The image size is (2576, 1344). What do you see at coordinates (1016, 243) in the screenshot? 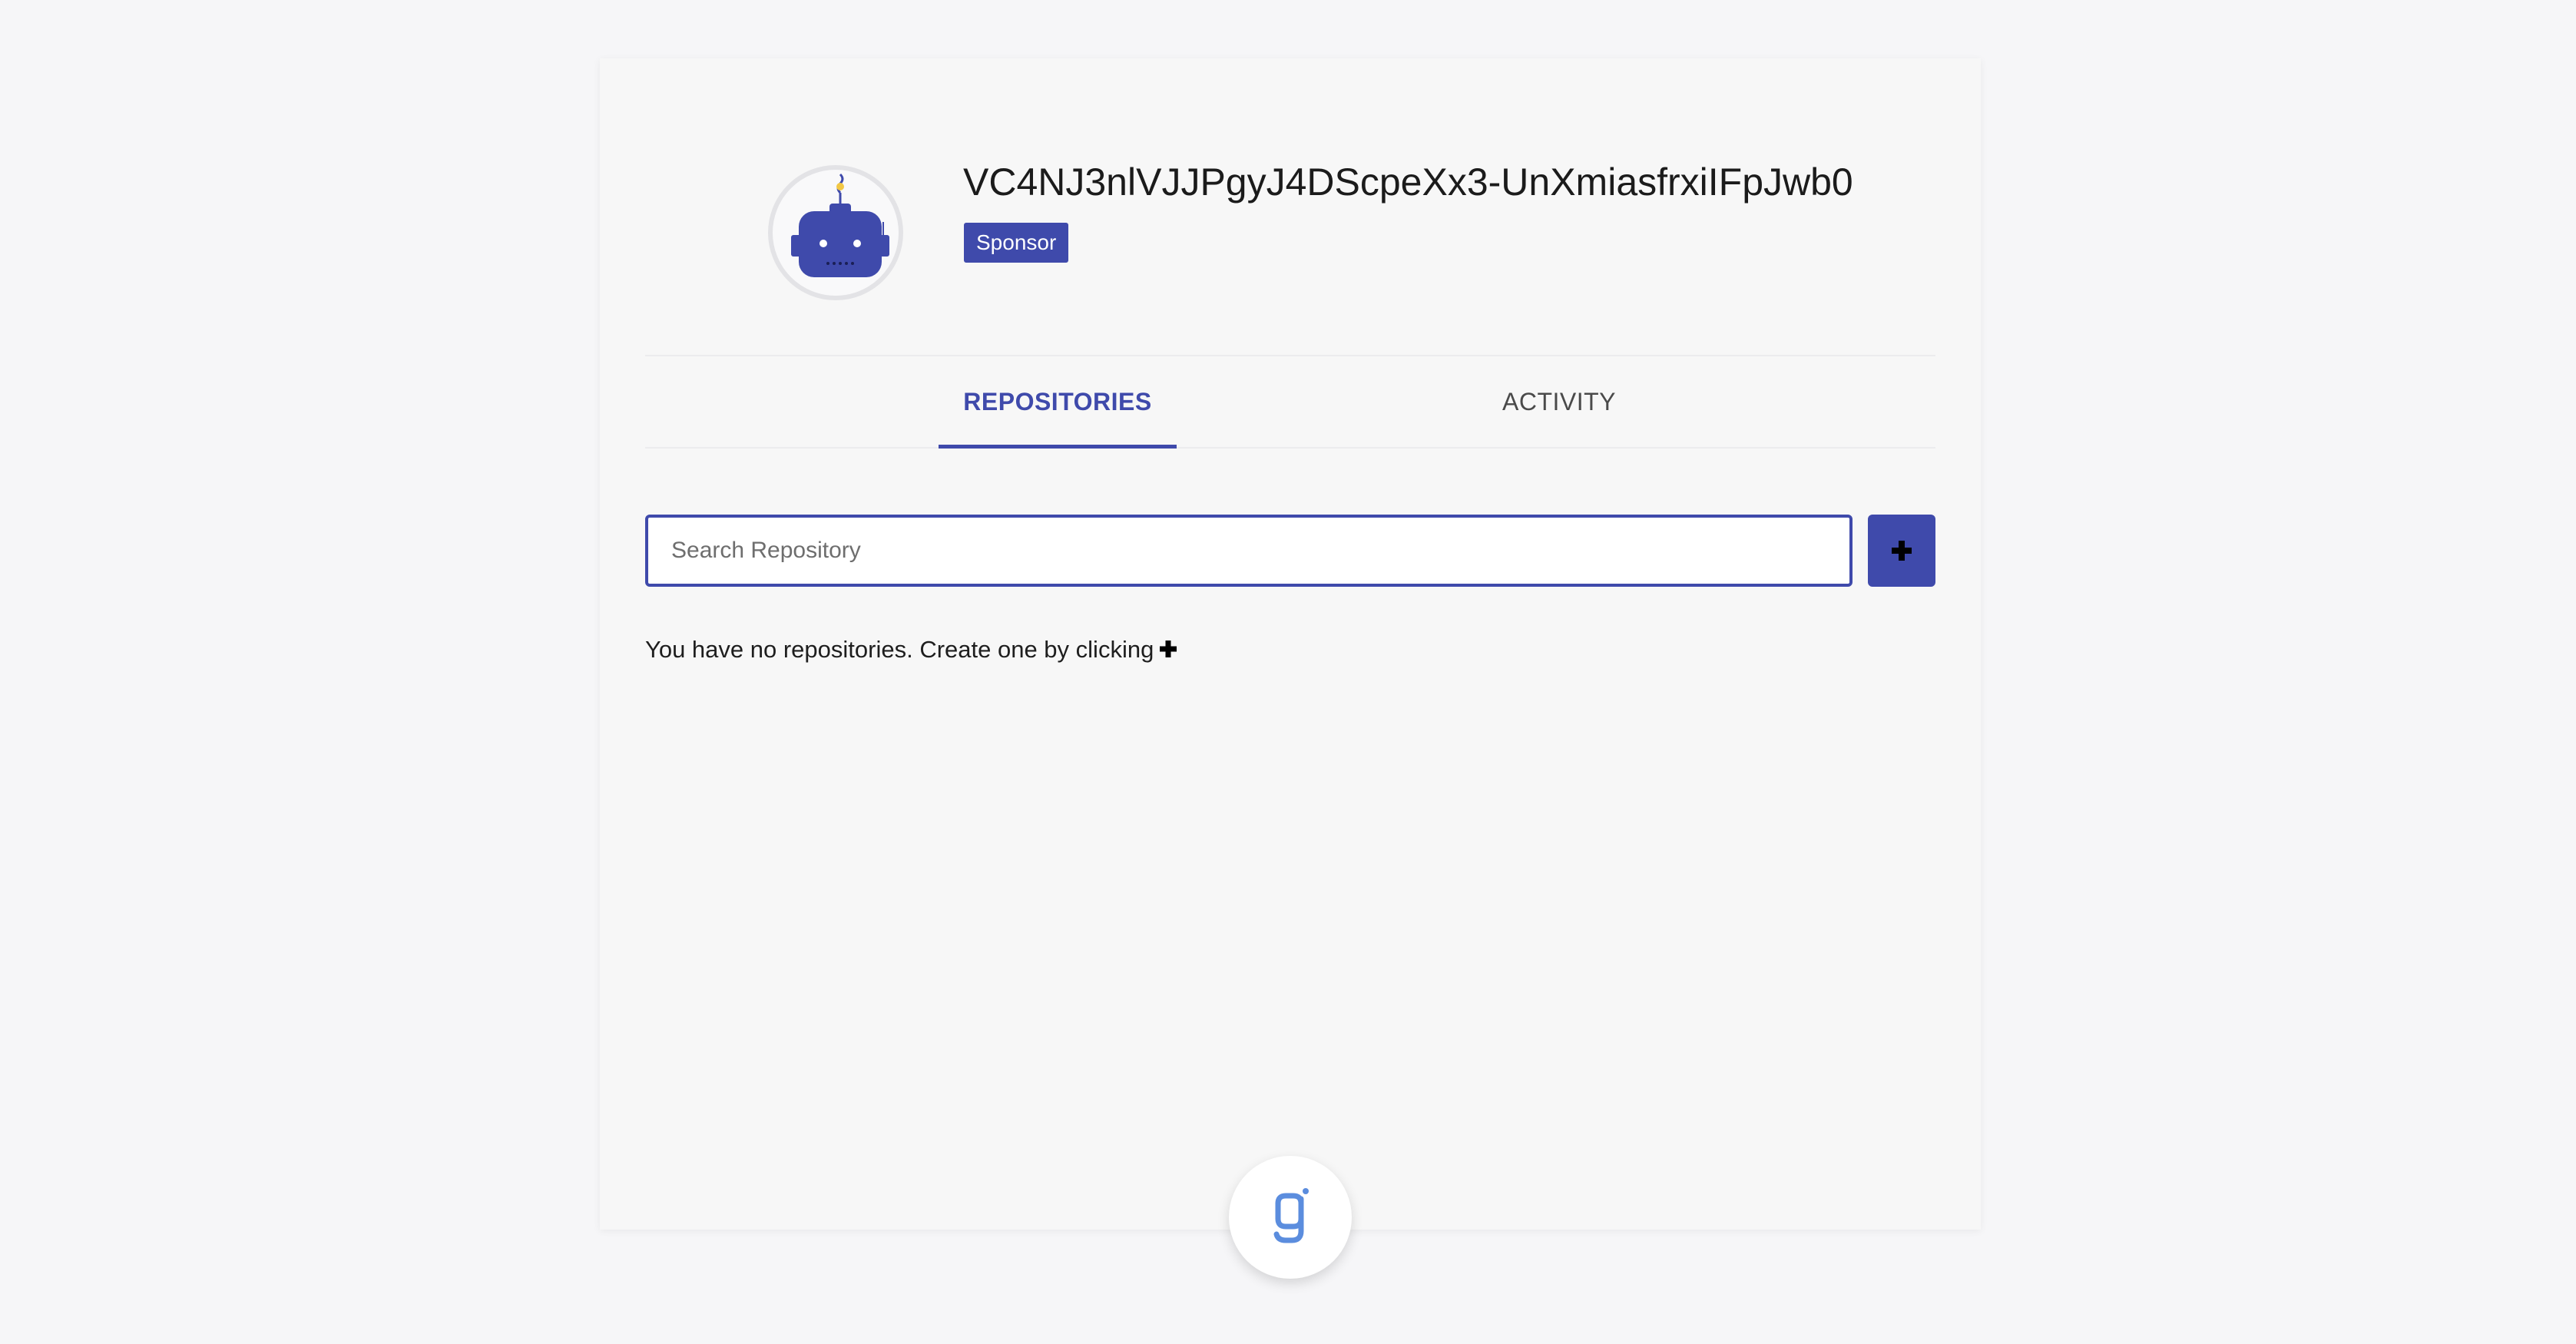
I see `status-badge: Sponsor` at bounding box center [1016, 243].